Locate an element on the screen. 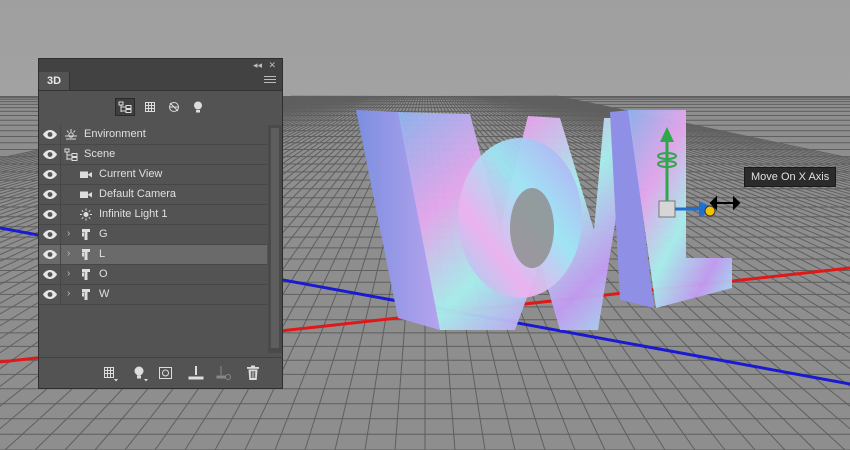 The width and height of the screenshot is (850, 450). drop-to-plane-icon is located at coordinates (196, 373).